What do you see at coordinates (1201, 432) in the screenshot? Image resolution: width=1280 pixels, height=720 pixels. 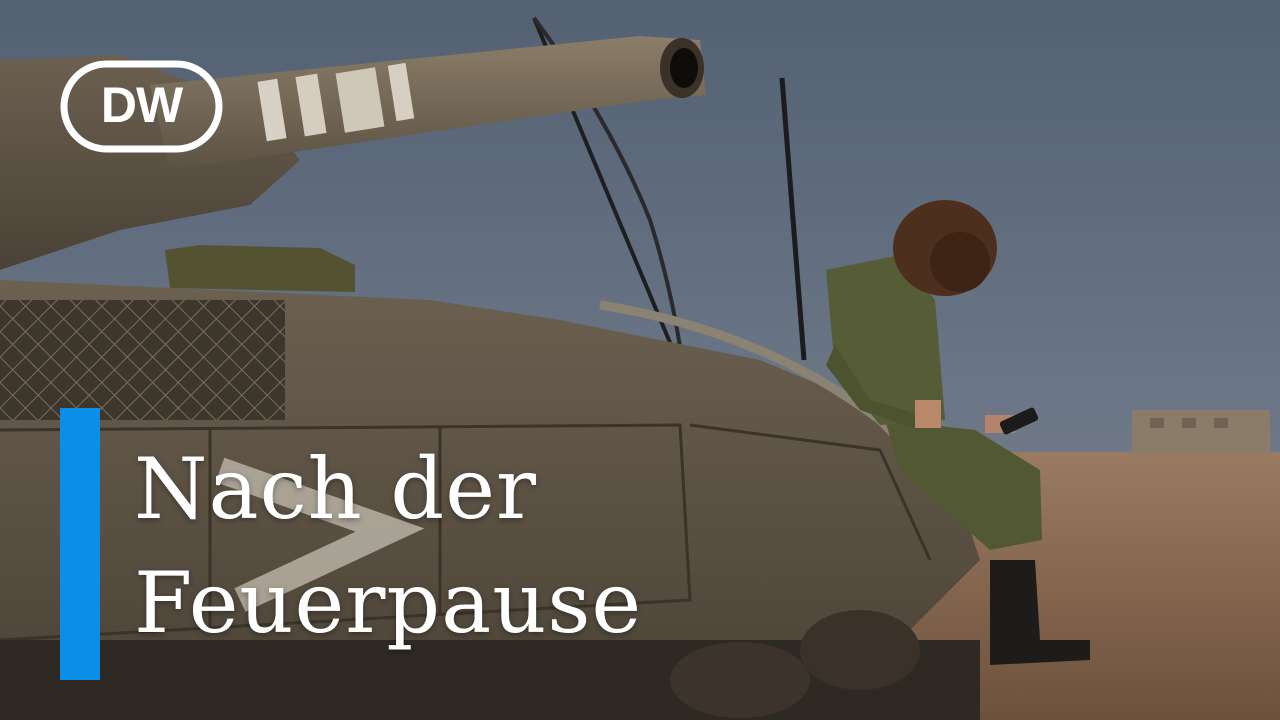 I see `distant-building` at bounding box center [1201, 432].